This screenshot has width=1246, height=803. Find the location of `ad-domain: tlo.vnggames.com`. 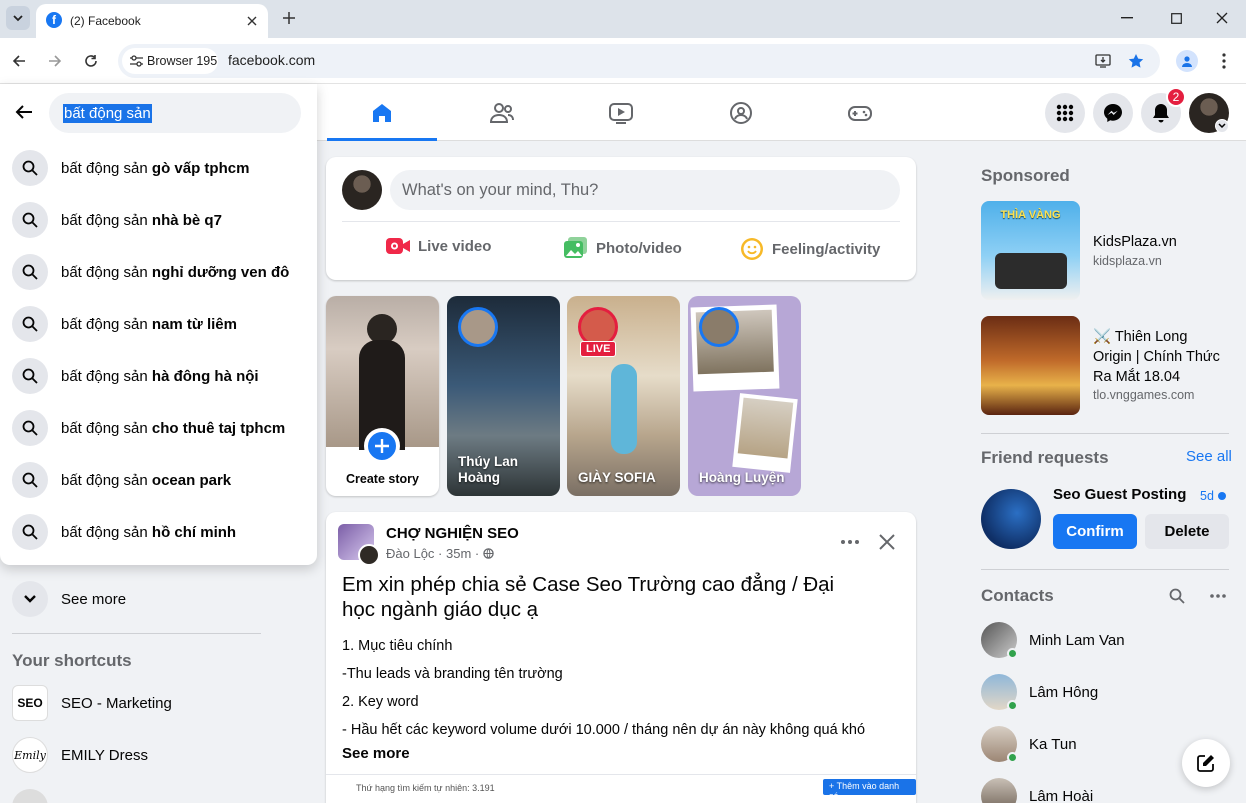

ad-domain: tlo.vnggames.com is located at coordinates (1144, 395).